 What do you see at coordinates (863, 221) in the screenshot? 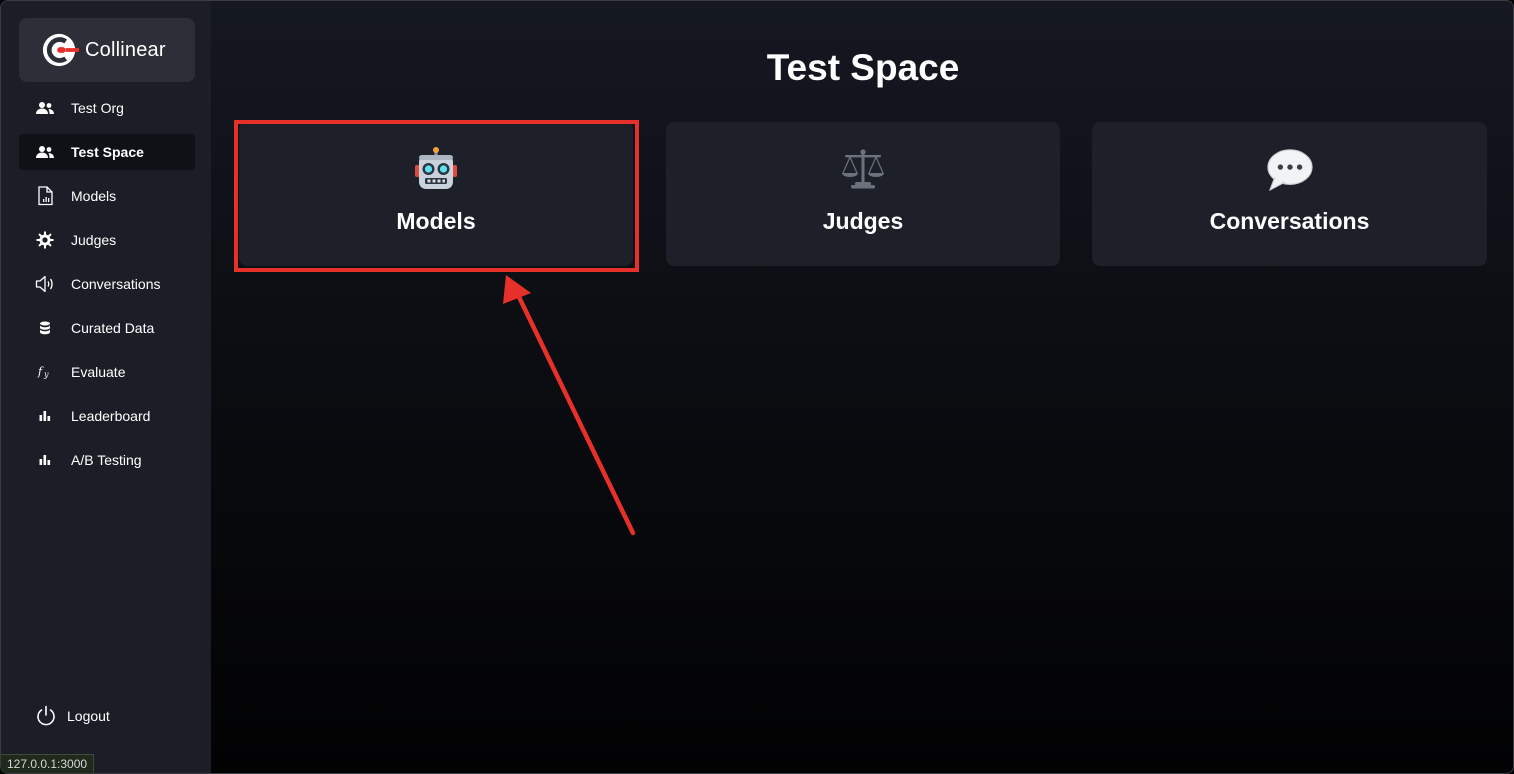
I see `card-label: Judges` at bounding box center [863, 221].